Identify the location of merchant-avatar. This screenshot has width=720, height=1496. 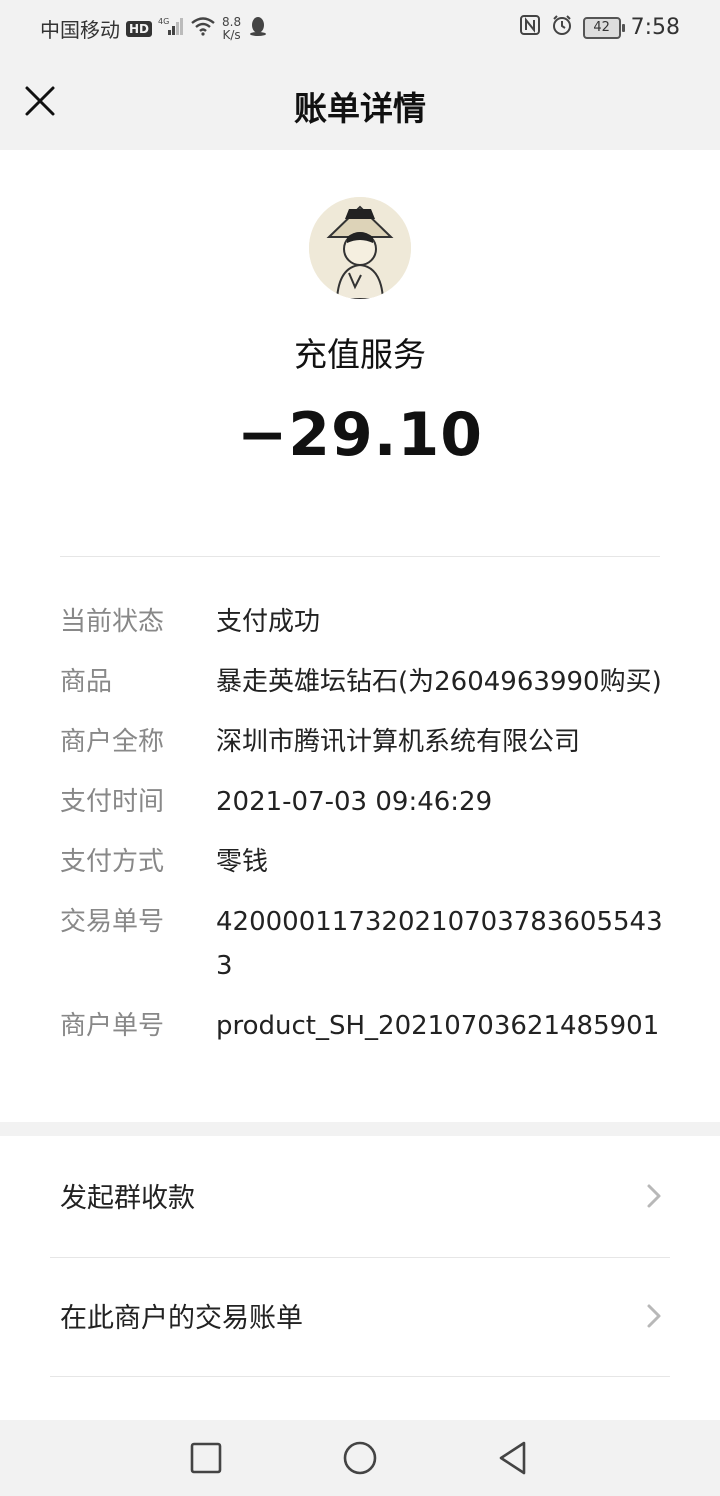
(360, 248).